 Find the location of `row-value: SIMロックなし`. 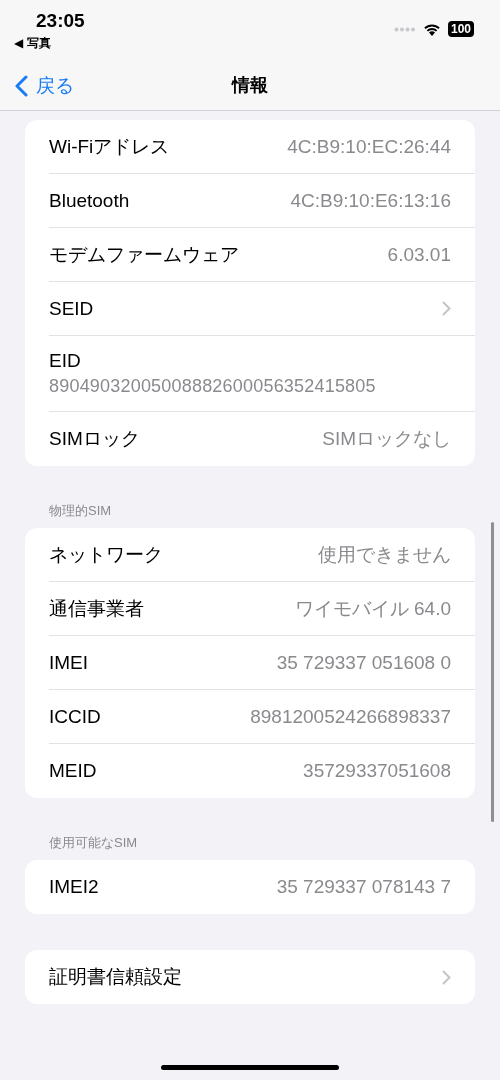

row-value: SIMロックなし is located at coordinates (386, 439).